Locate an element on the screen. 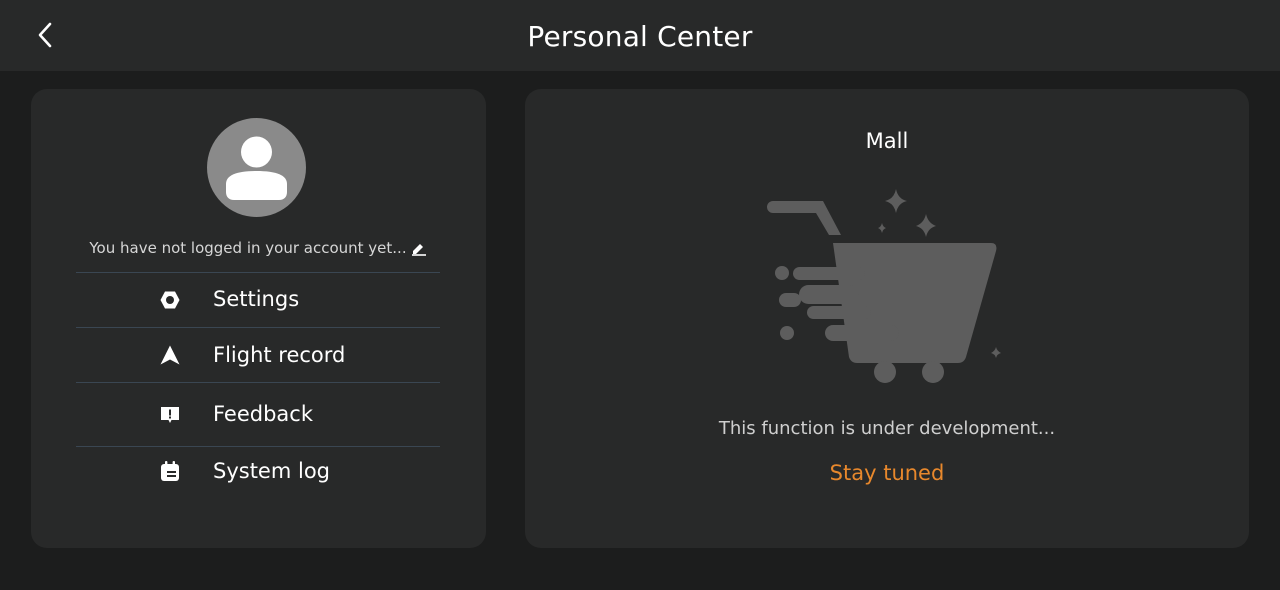  pencil-icon is located at coordinates (419, 248).